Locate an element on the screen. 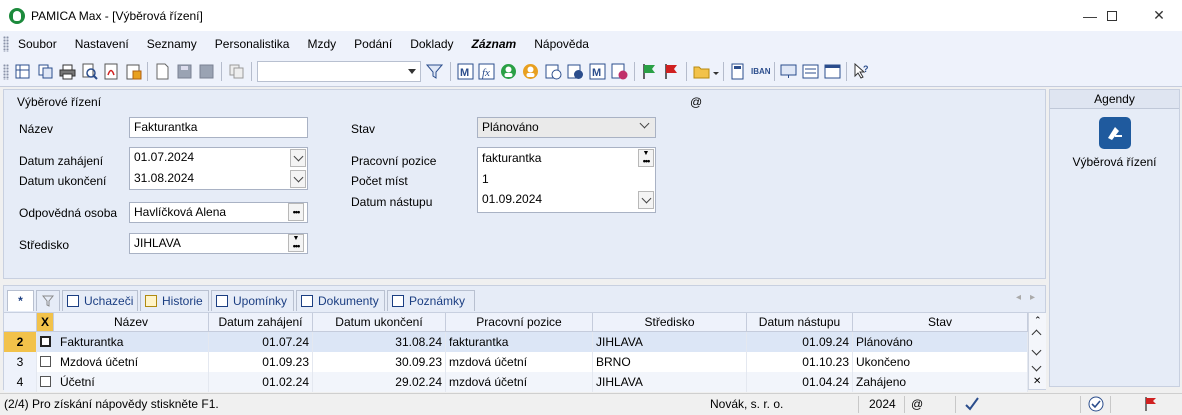 This screenshot has width=1182, height=415. menu-nastaveni: Nastavení is located at coordinates (102, 44).